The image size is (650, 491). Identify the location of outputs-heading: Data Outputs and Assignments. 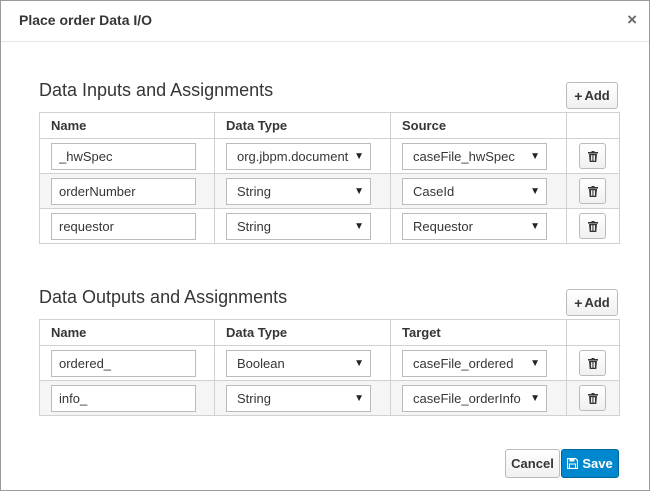
(163, 297).